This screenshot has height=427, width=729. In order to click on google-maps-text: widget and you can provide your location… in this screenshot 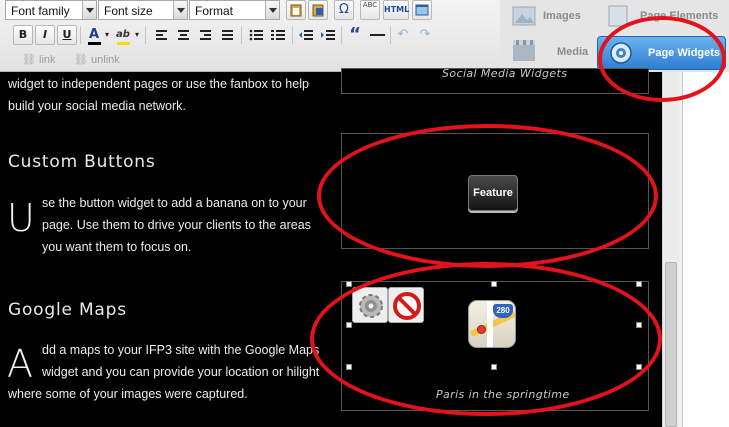, I will do `click(181, 372)`.